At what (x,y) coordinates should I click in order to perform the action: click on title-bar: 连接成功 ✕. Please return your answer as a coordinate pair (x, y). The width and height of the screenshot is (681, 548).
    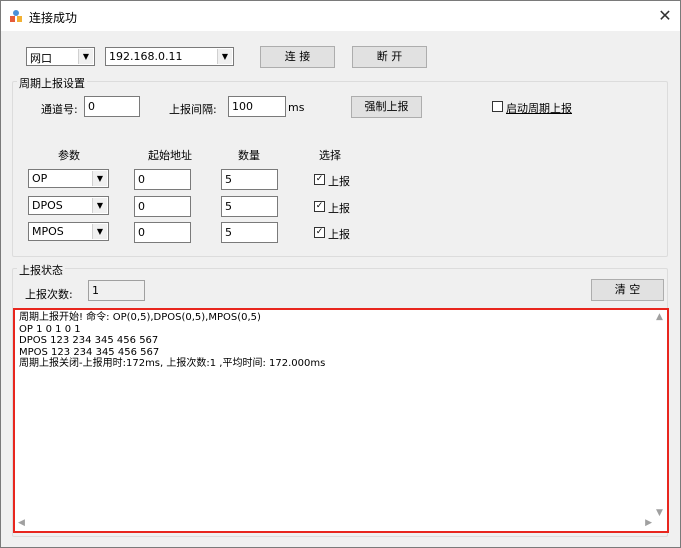
    Looking at the image, I should click on (340, 16).